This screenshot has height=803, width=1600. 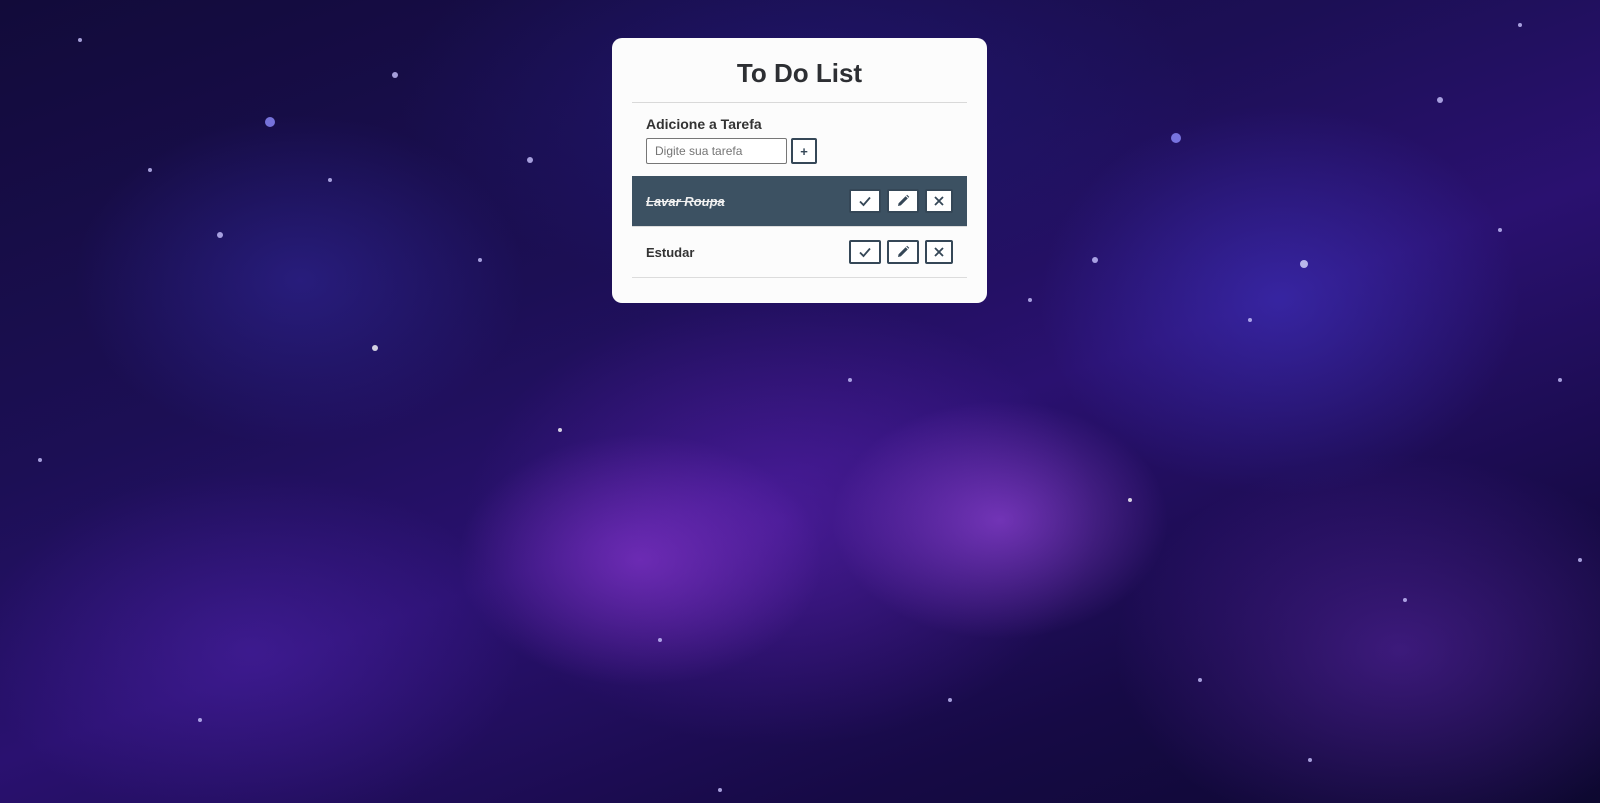 What do you see at coordinates (685, 201) in the screenshot?
I see `todo-text: Lavar Roupa` at bounding box center [685, 201].